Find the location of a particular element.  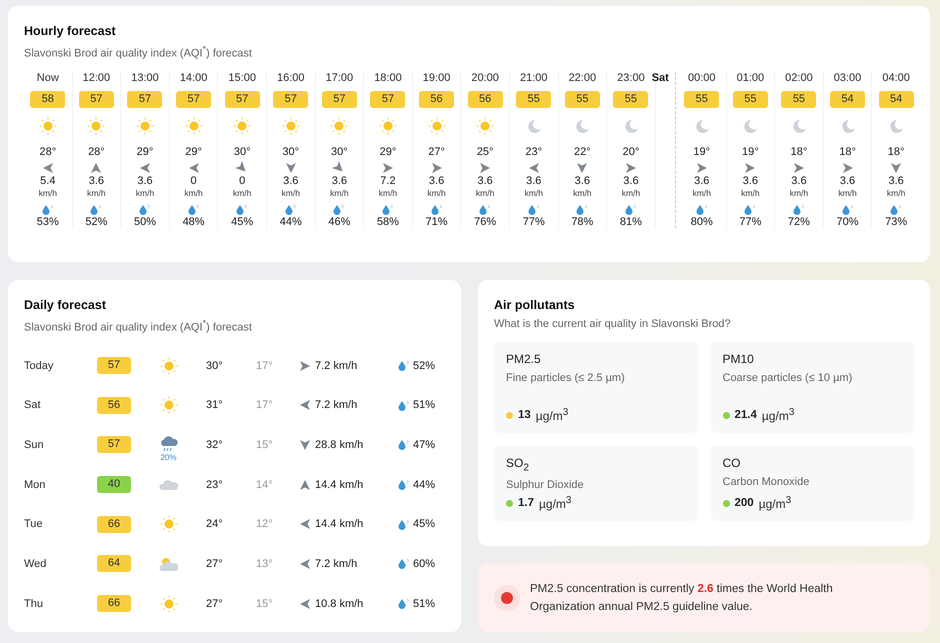

cloud-icon is located at coordinates (168, 484).